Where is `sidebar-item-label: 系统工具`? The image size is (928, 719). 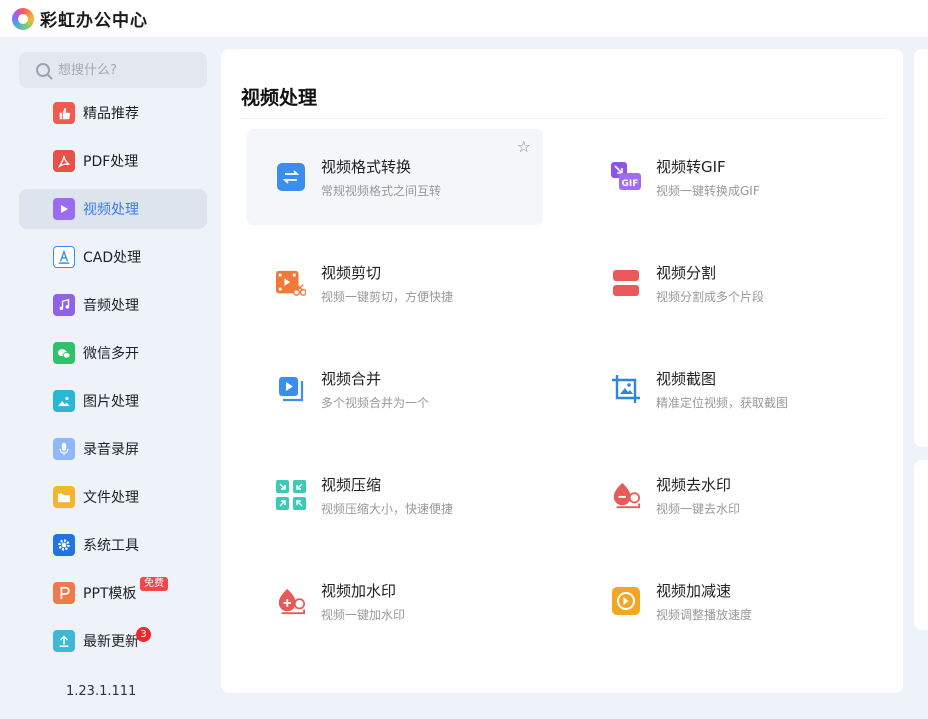
sidebar-item-label: 系统工具 is located at coordinates (111, 546).